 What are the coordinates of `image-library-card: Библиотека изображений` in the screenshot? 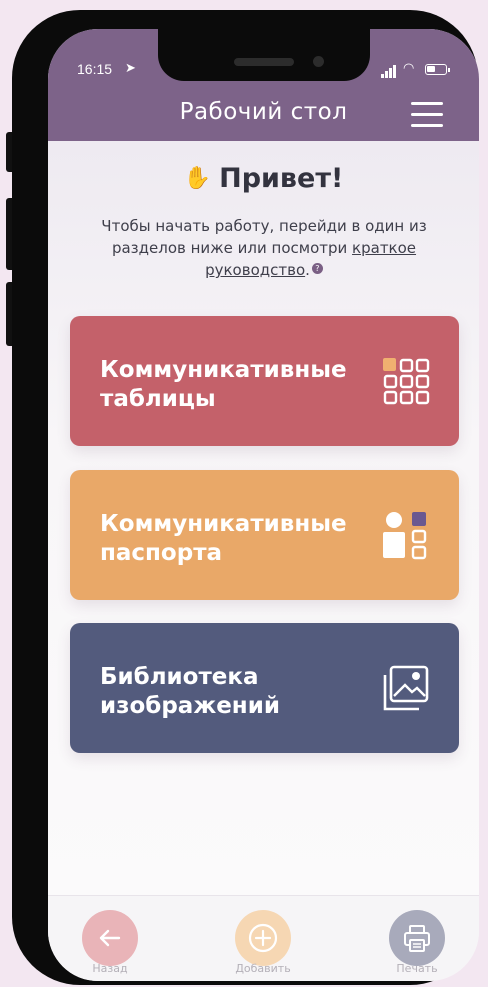 It's located at (264, 688).